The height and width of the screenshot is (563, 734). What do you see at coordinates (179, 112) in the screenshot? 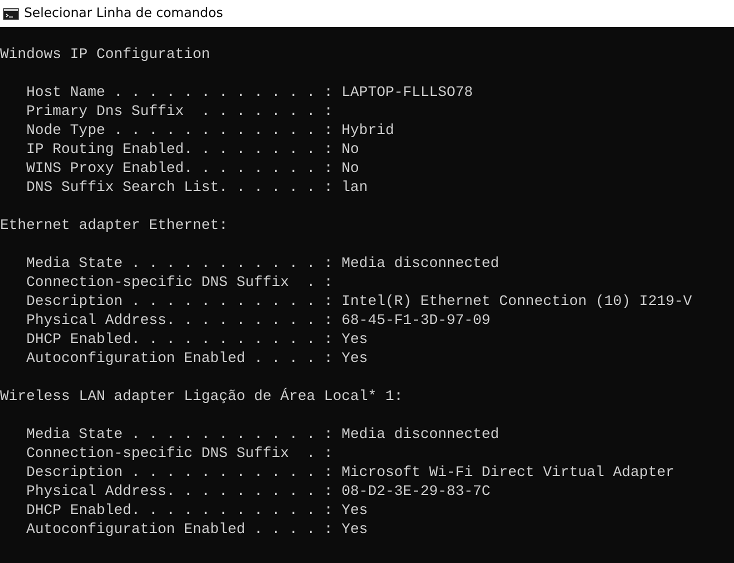
I see `property-label: Primary Dns Suffix . . . . . . . :` at bounding box center [179, 112].